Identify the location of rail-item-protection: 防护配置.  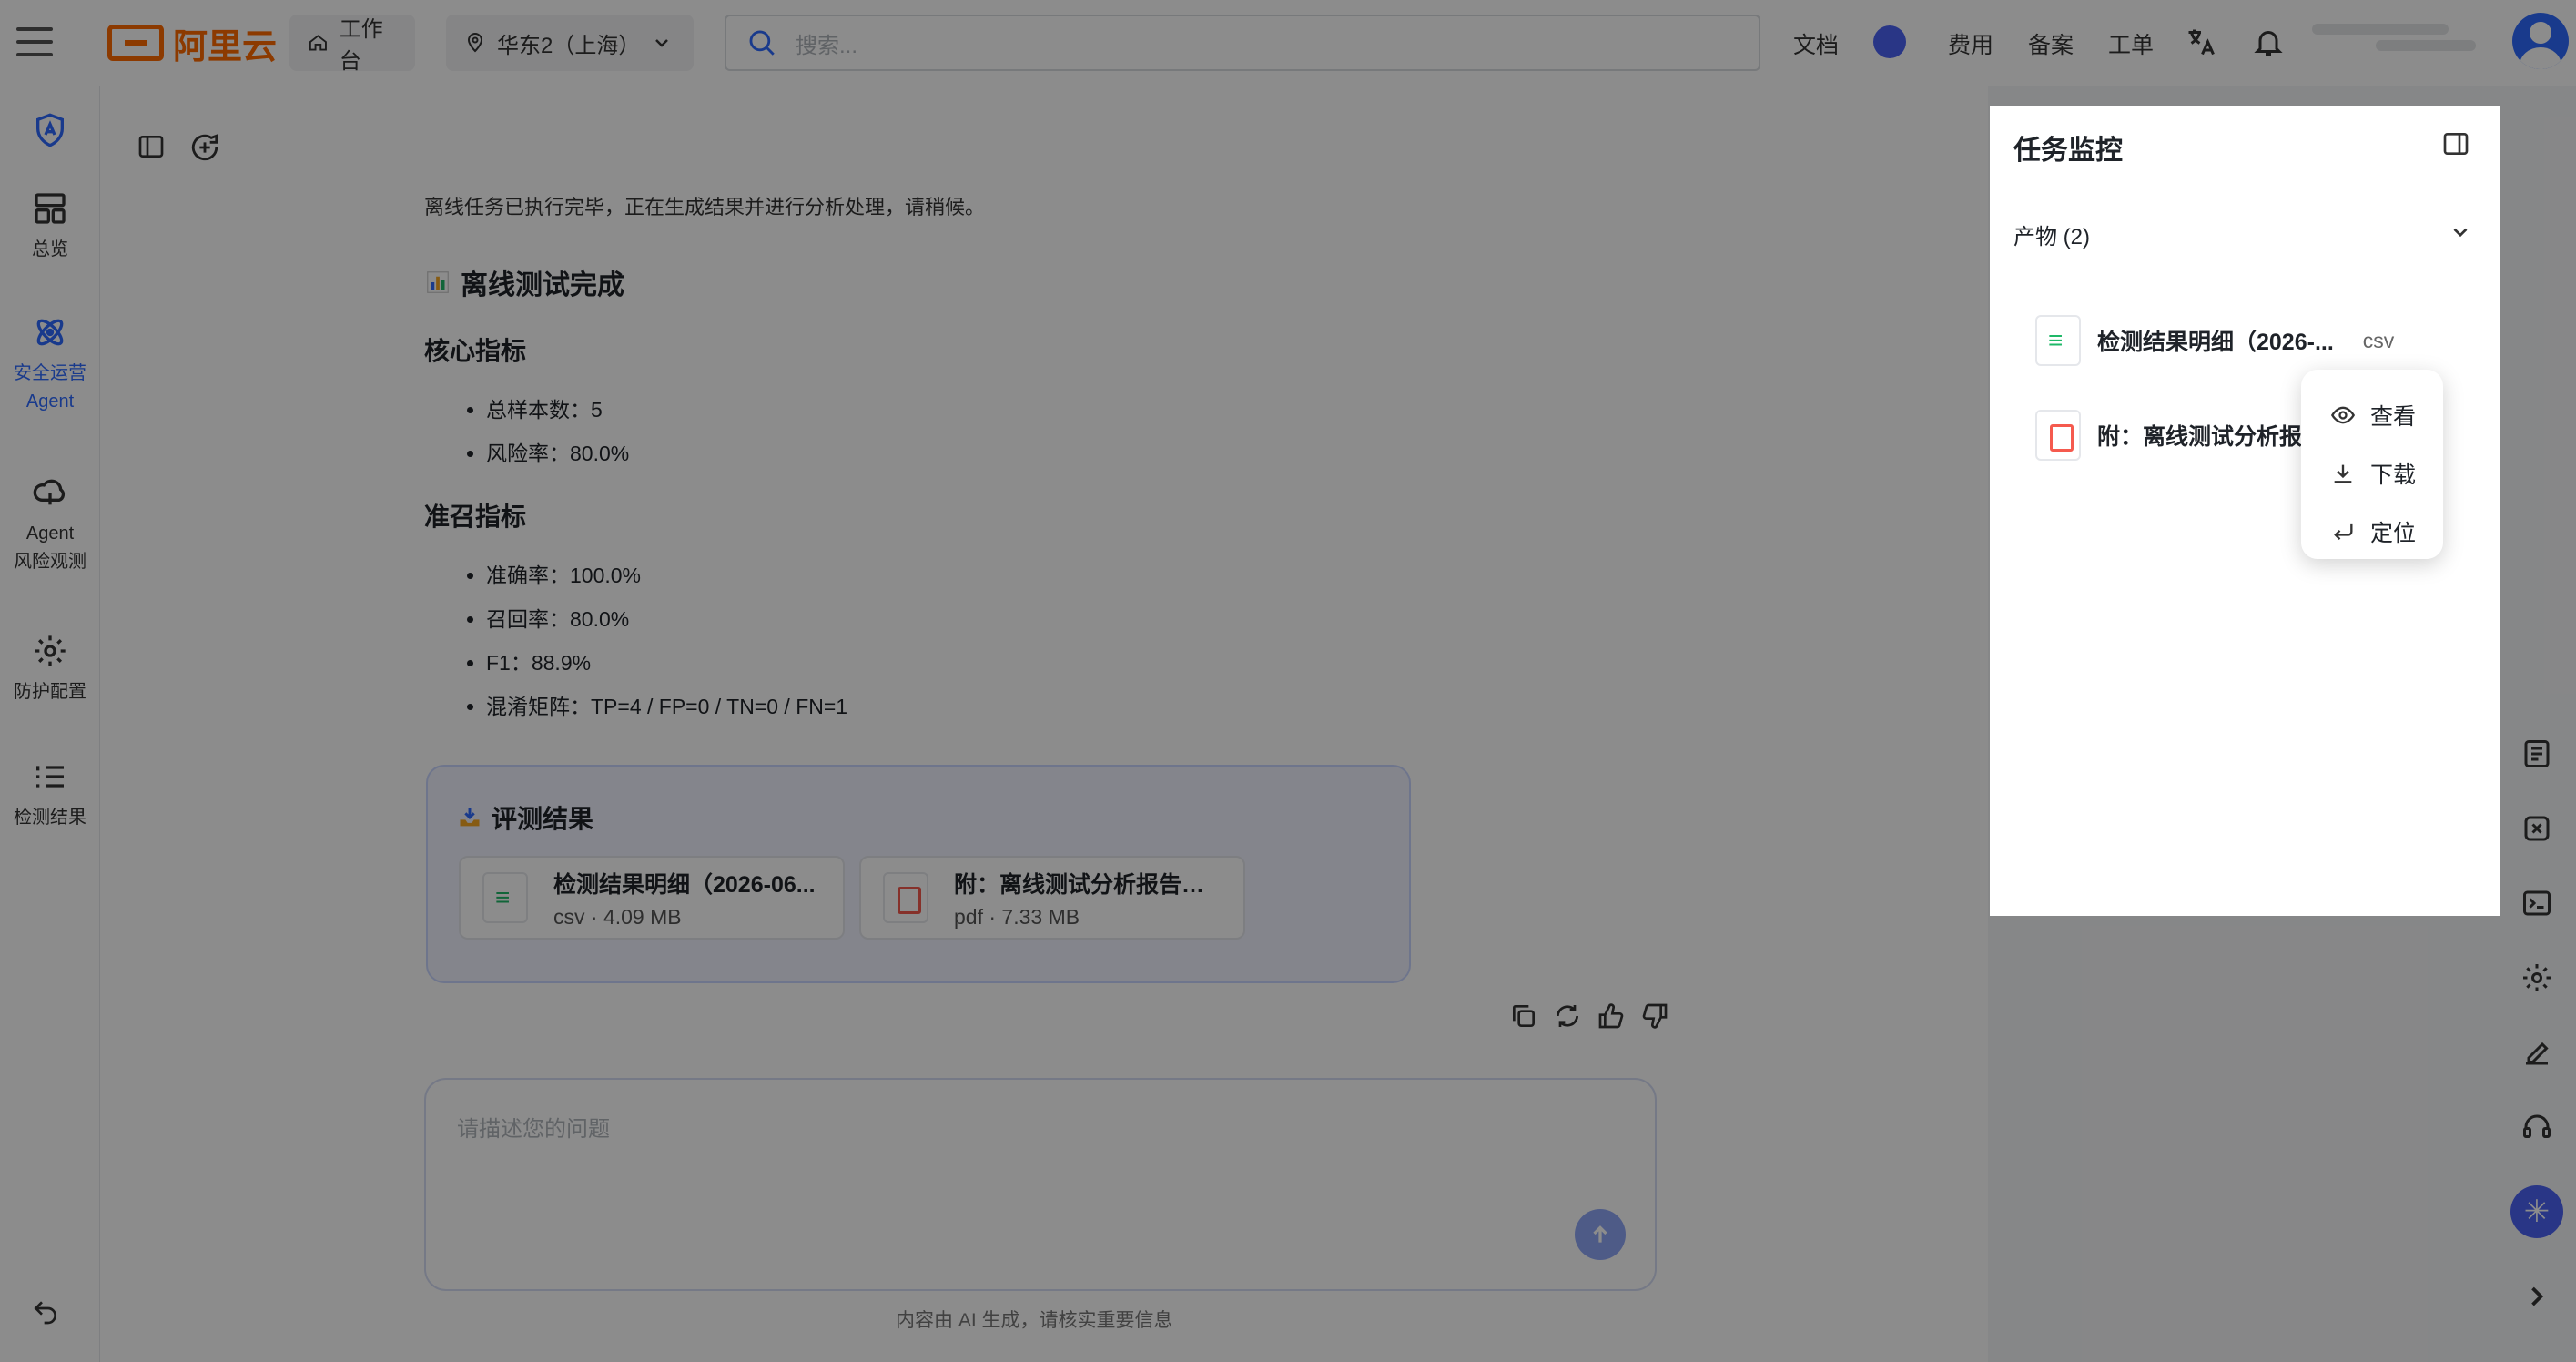
(50, 669).